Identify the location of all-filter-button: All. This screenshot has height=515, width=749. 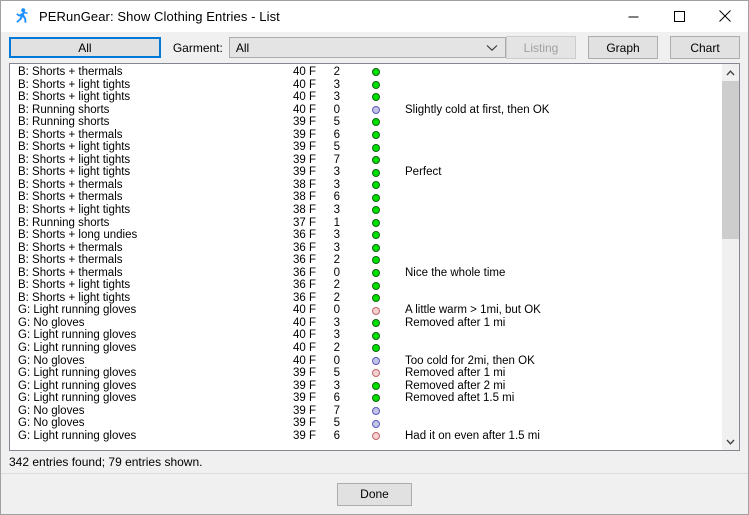
(85, 47).